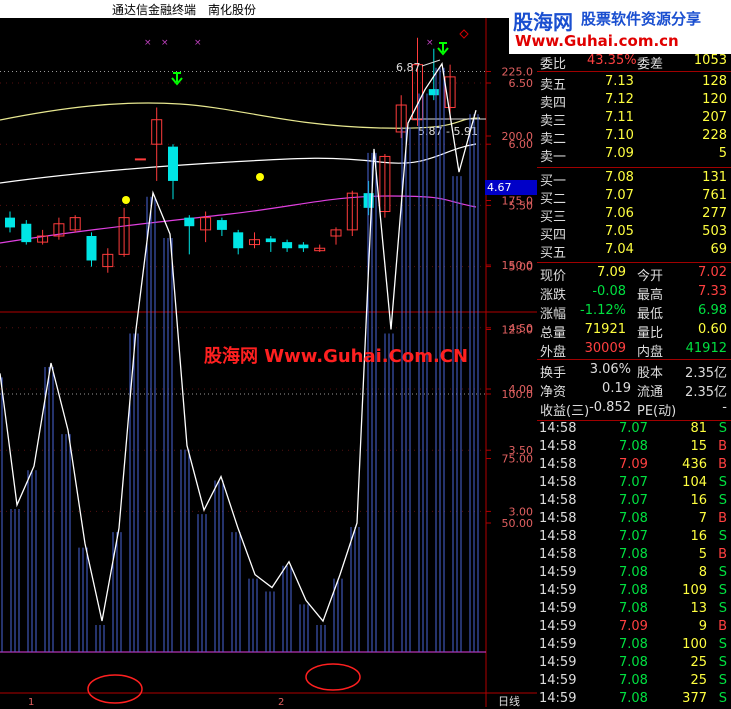 The height and width of the screenshot is (709, 731). Describe the element at coordinates (518, 265) in the screenshot. I see `indicator-axis-label: 150.0` at that location.